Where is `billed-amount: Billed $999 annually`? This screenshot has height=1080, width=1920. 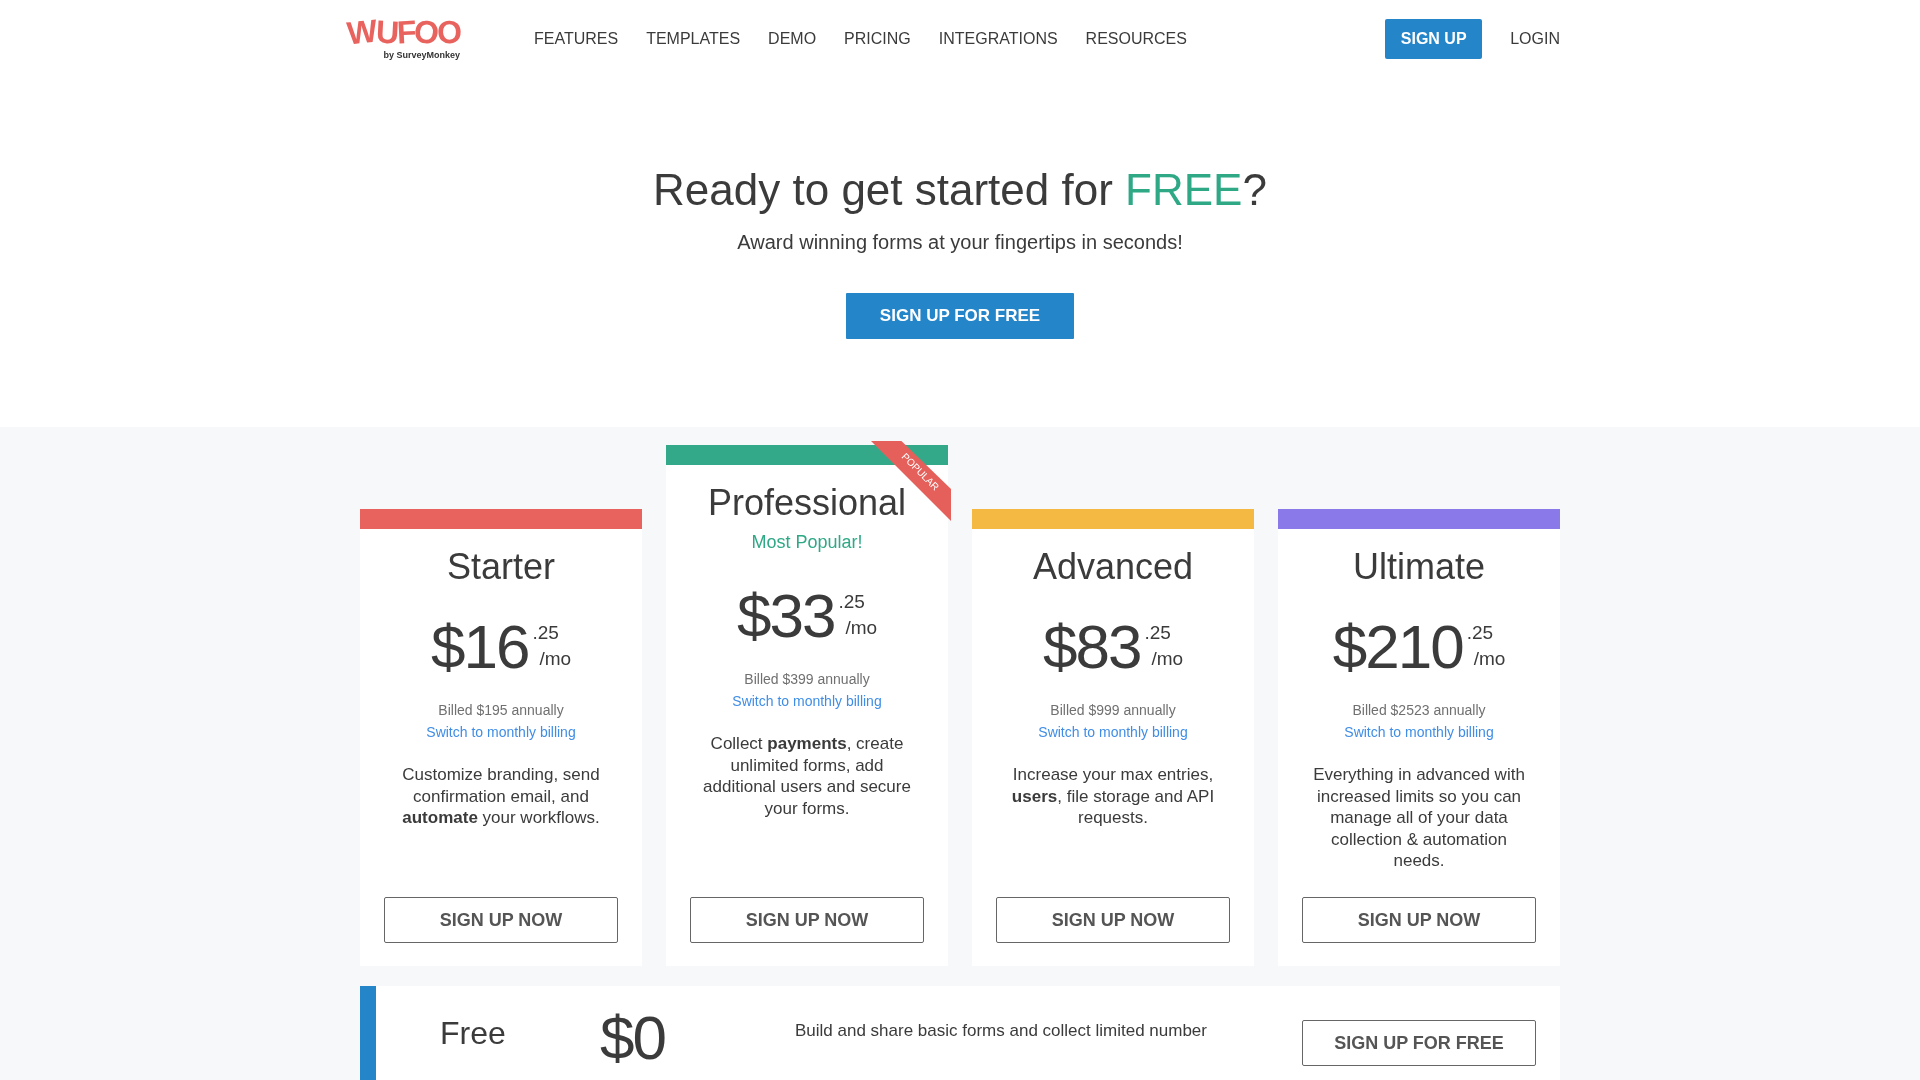 billed-amount: Billed $999 annually is located at coordinates (1113, 710).